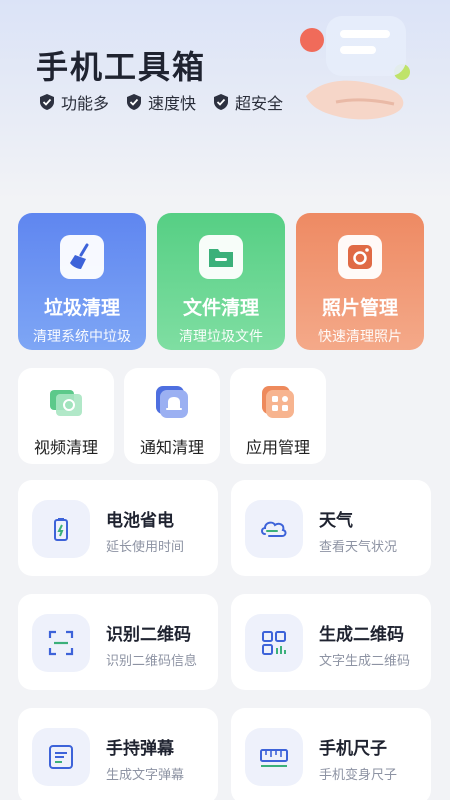 The image size is (450, 800). Describe the element at coordinates (365, 661) in the screenshot. I see `tile-subtitle: 文字生成二维码` at that location.